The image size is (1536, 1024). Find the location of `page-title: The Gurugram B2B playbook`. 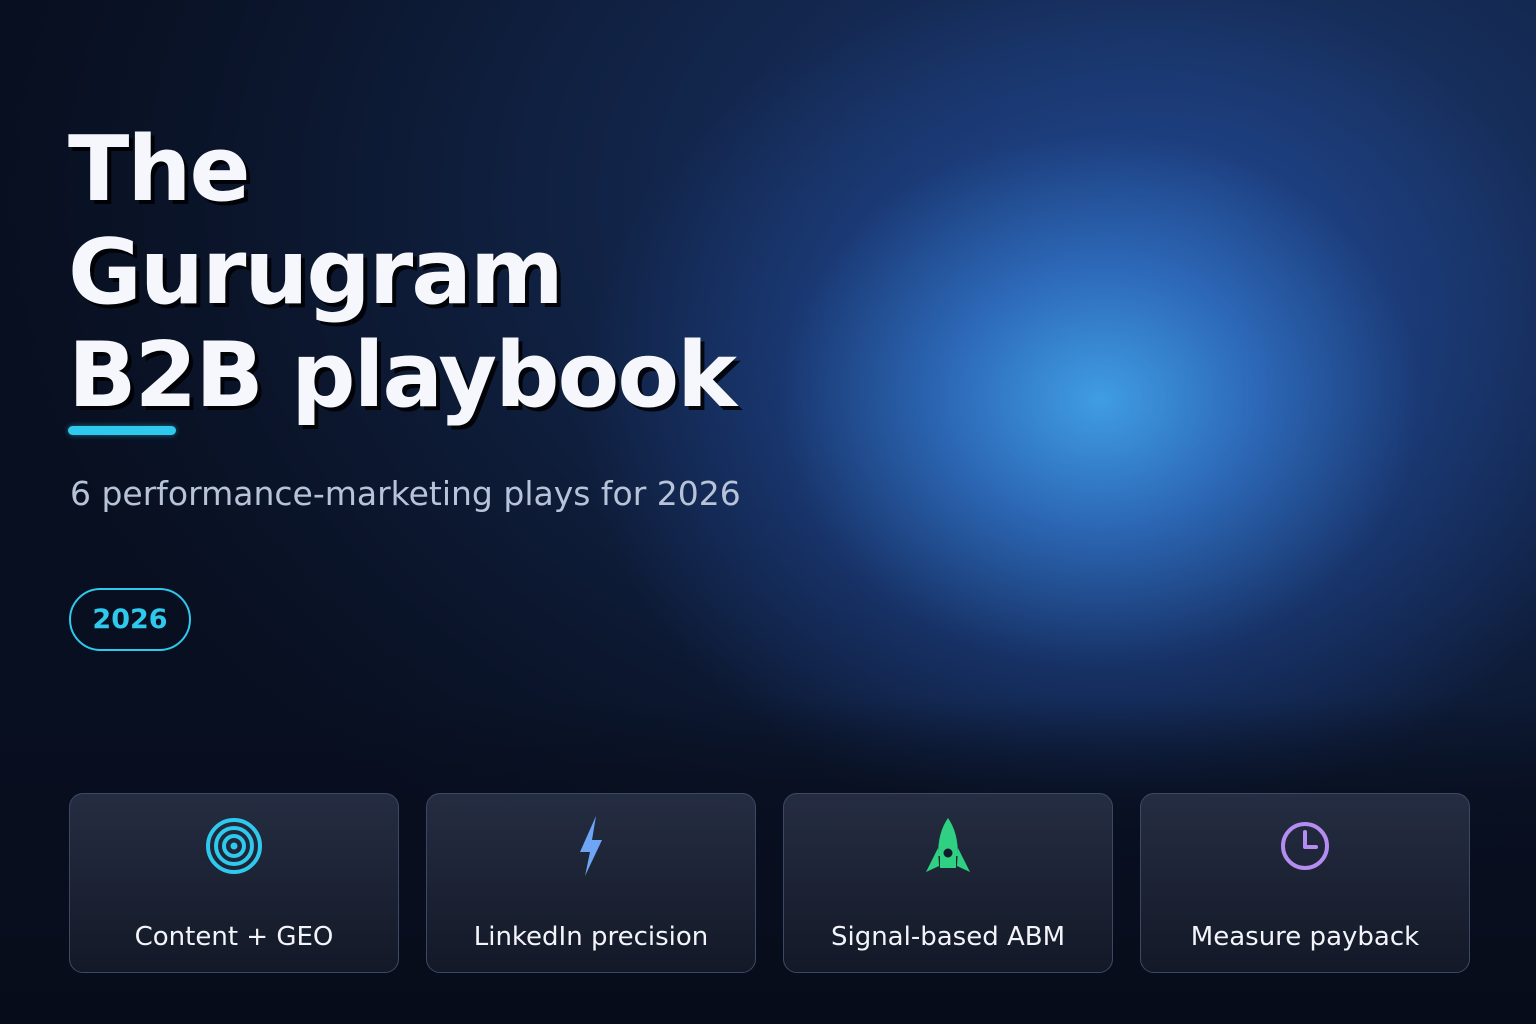

page-title: The Gurugram B2B playbook is located at coordinates (402, 276).